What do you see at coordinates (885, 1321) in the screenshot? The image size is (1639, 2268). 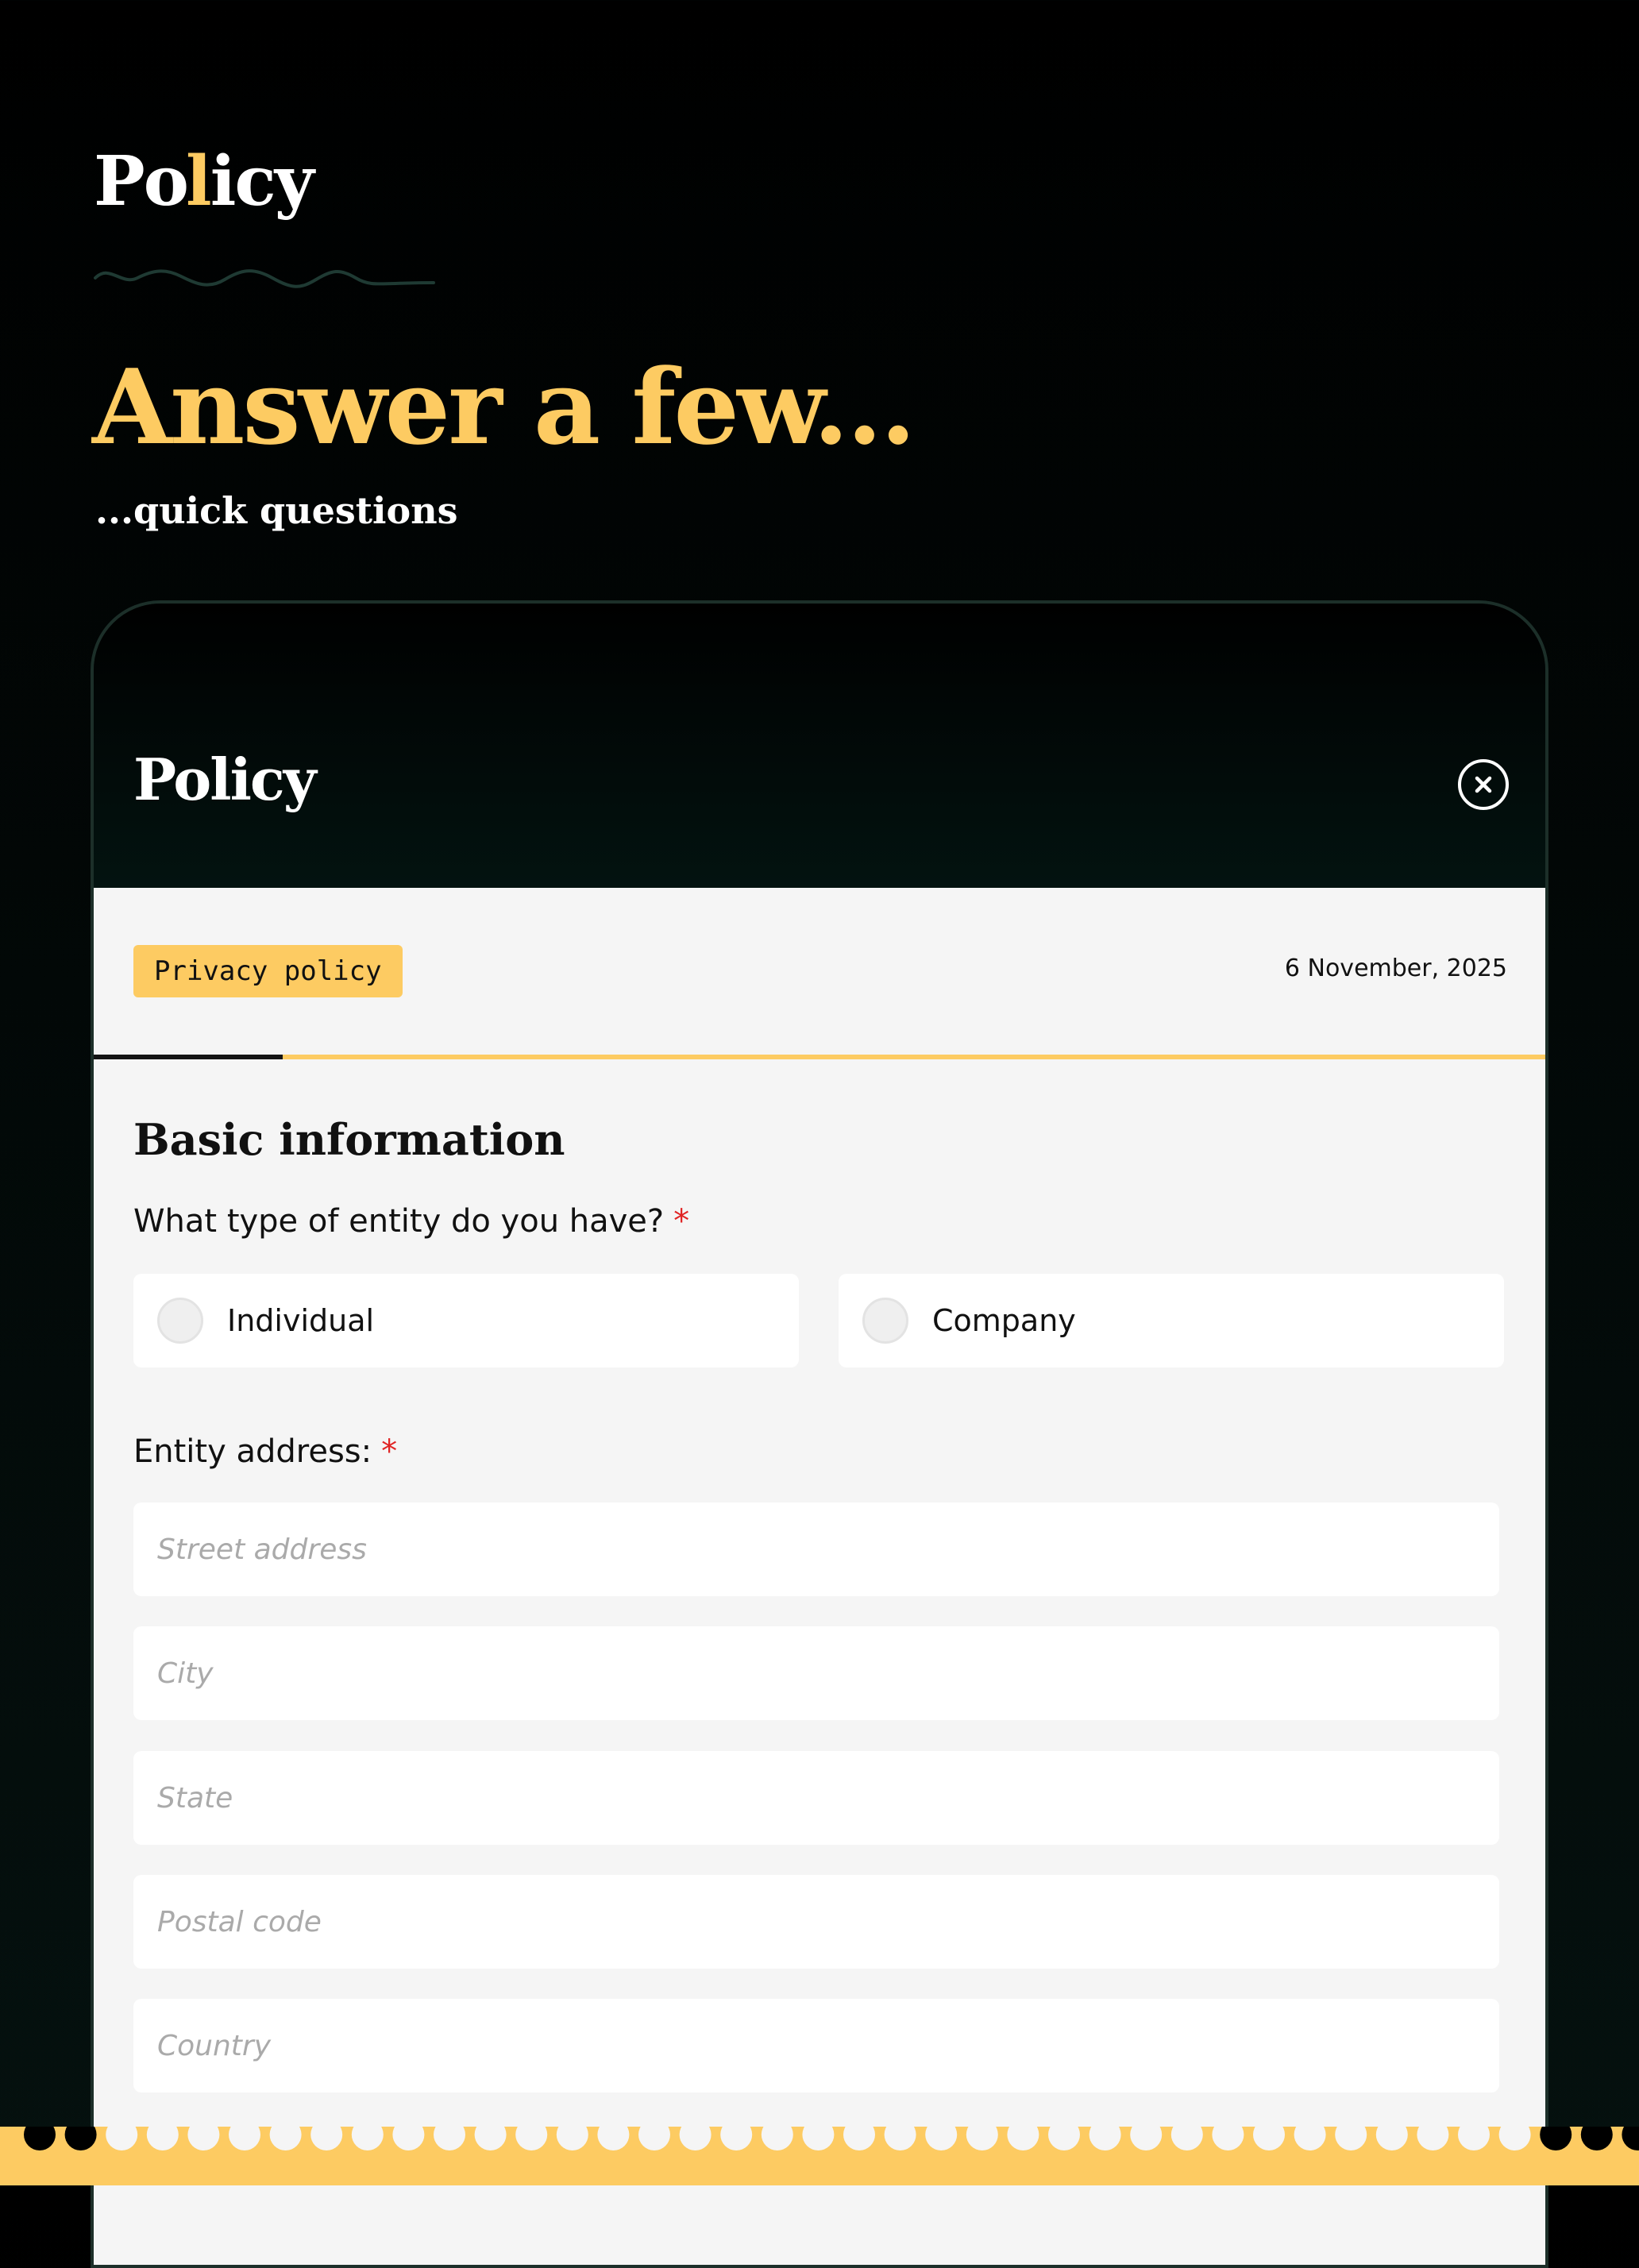 I see `radio-company` at bounding box center [885, 1321].